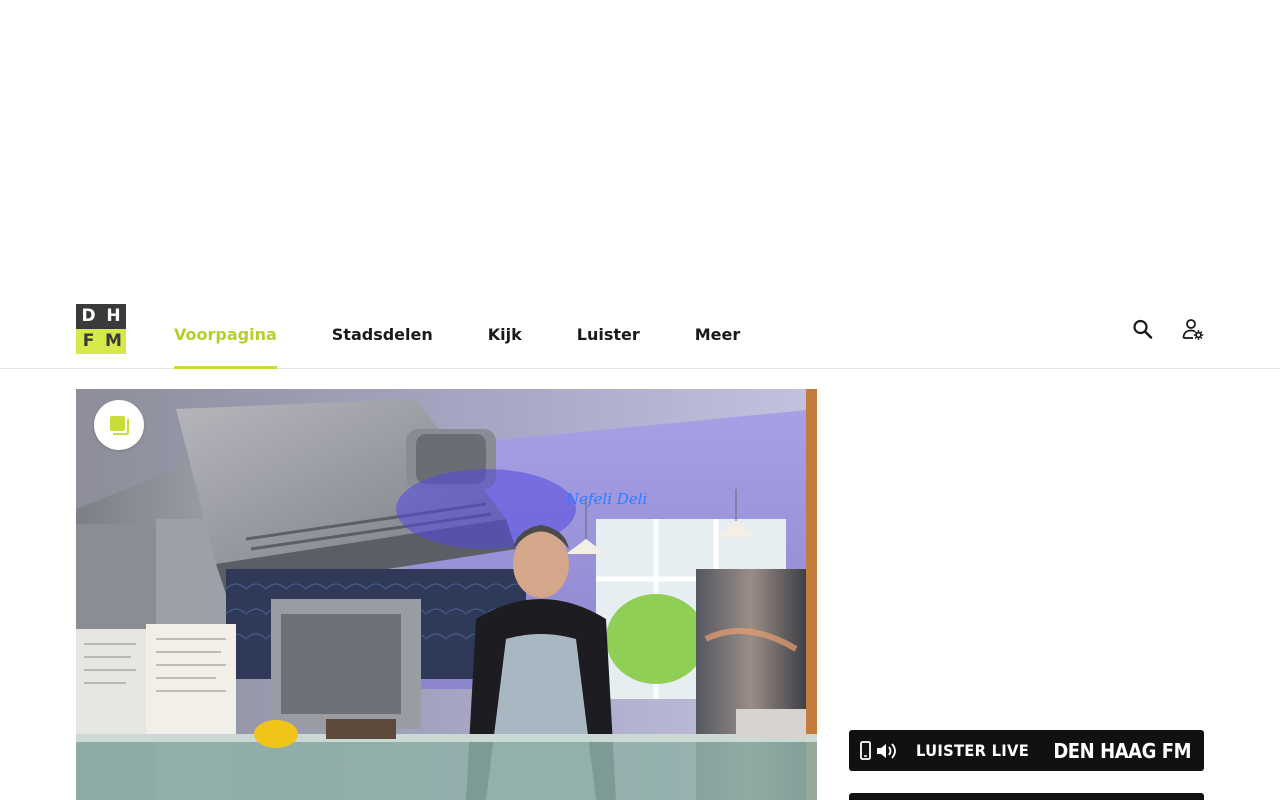 The image size is (1280, 800). What do you see at coordinates (119, 425) in the screenshot?
I see `gallery-icon` at bounding box center [119, 425].